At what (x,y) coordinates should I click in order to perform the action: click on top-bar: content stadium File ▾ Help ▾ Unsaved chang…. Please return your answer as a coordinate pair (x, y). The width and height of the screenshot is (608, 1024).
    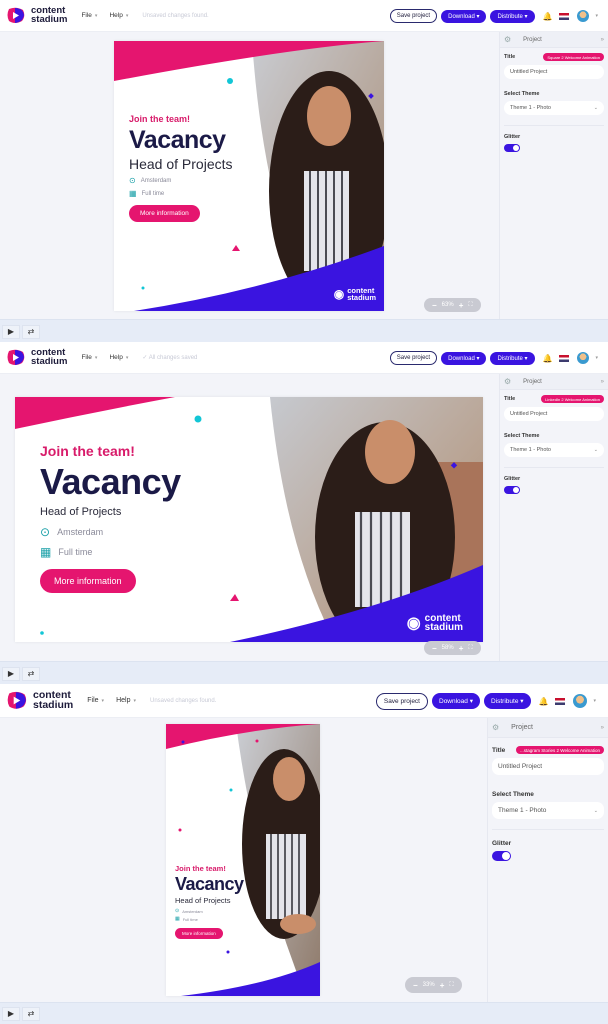
    Looking at the image, I should click on (304, 16).